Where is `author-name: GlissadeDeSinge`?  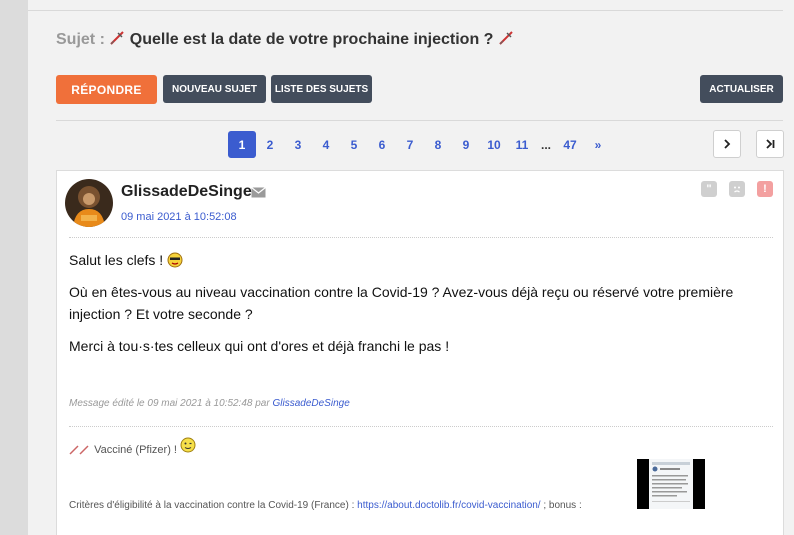
author-name: GlissadeDeSinge is located at coordinates (186, 192).